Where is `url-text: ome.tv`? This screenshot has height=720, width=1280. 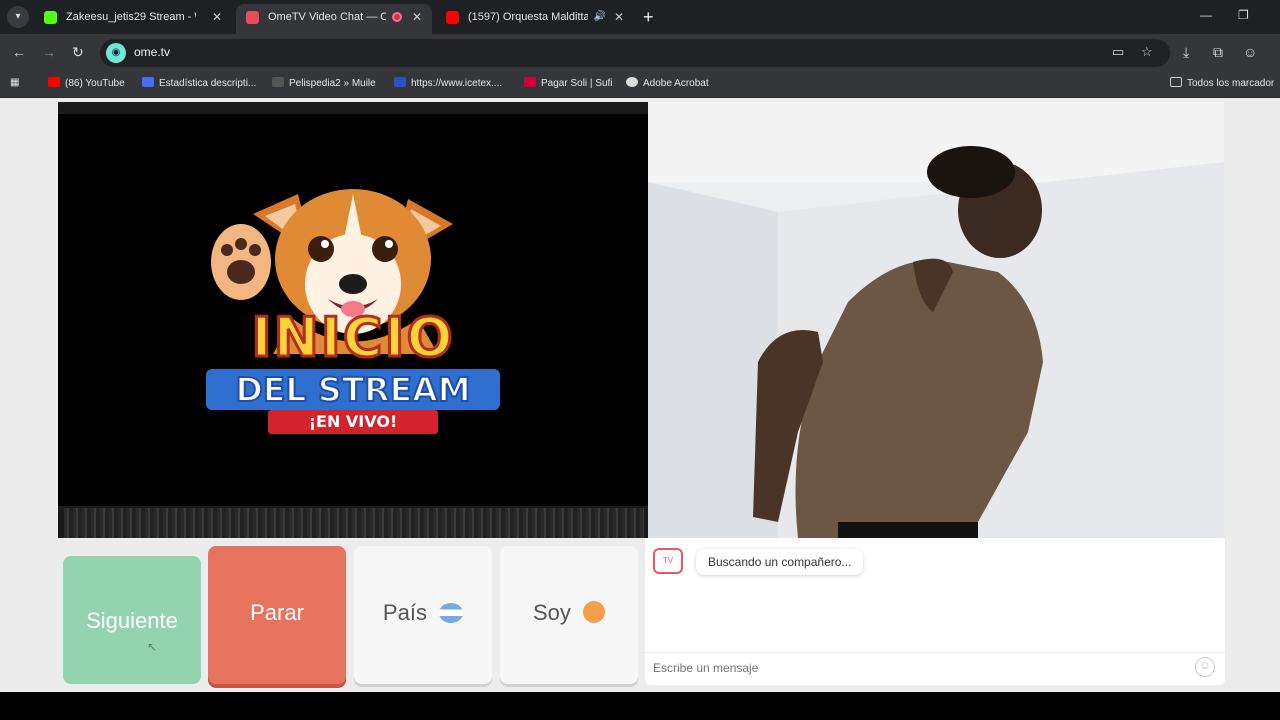 url-text: ome.tv is located at coordinates (152, 52).